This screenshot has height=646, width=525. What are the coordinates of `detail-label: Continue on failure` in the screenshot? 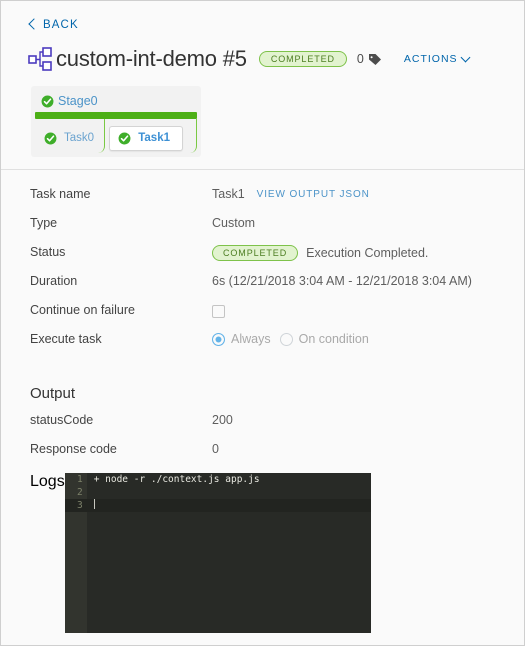 It's located at (82, 310).